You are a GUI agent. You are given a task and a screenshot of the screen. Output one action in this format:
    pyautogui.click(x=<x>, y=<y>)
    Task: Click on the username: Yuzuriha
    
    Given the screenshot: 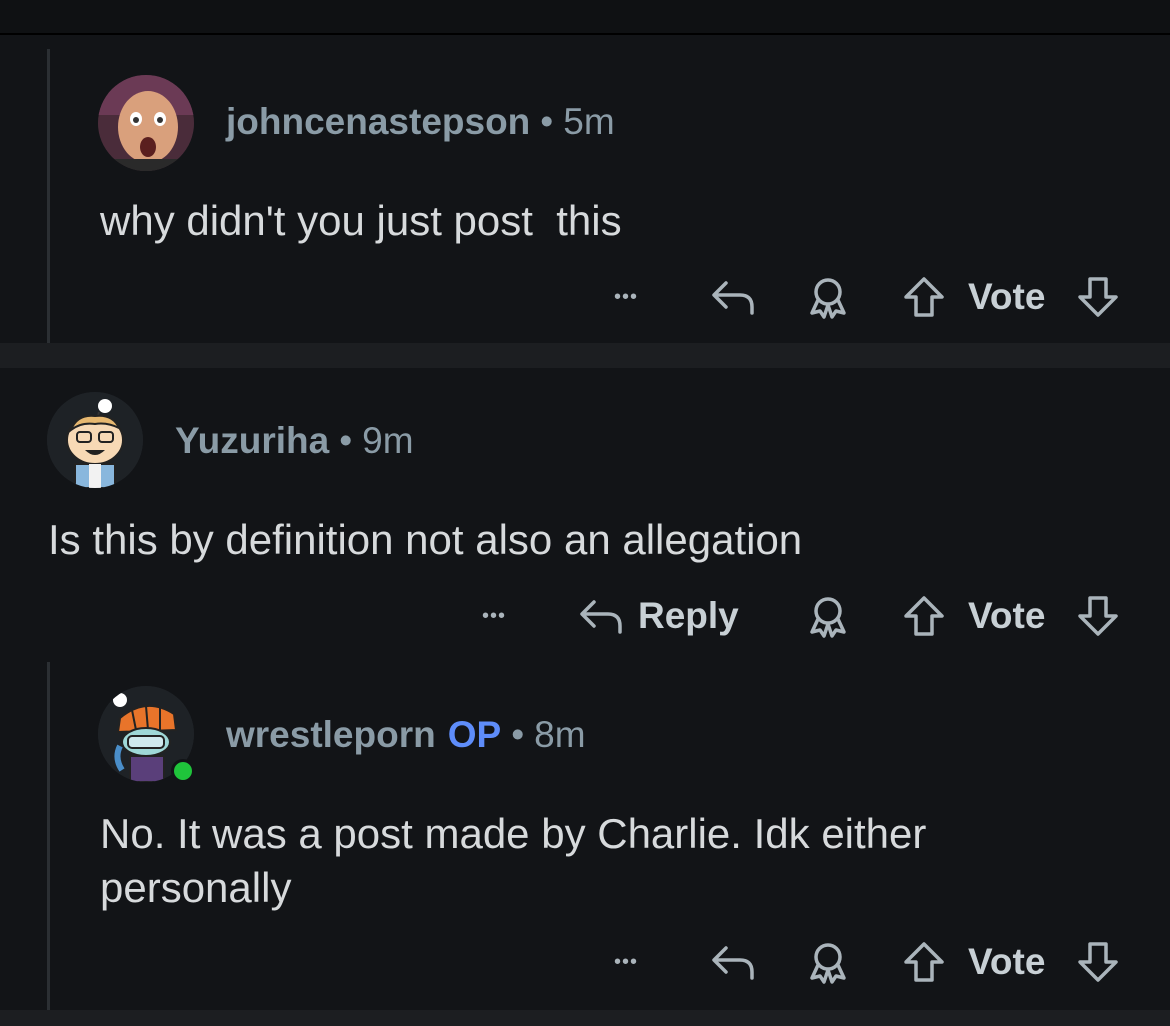 What is the action you would take?
    pyautogui.click(x=252, y=440)
    